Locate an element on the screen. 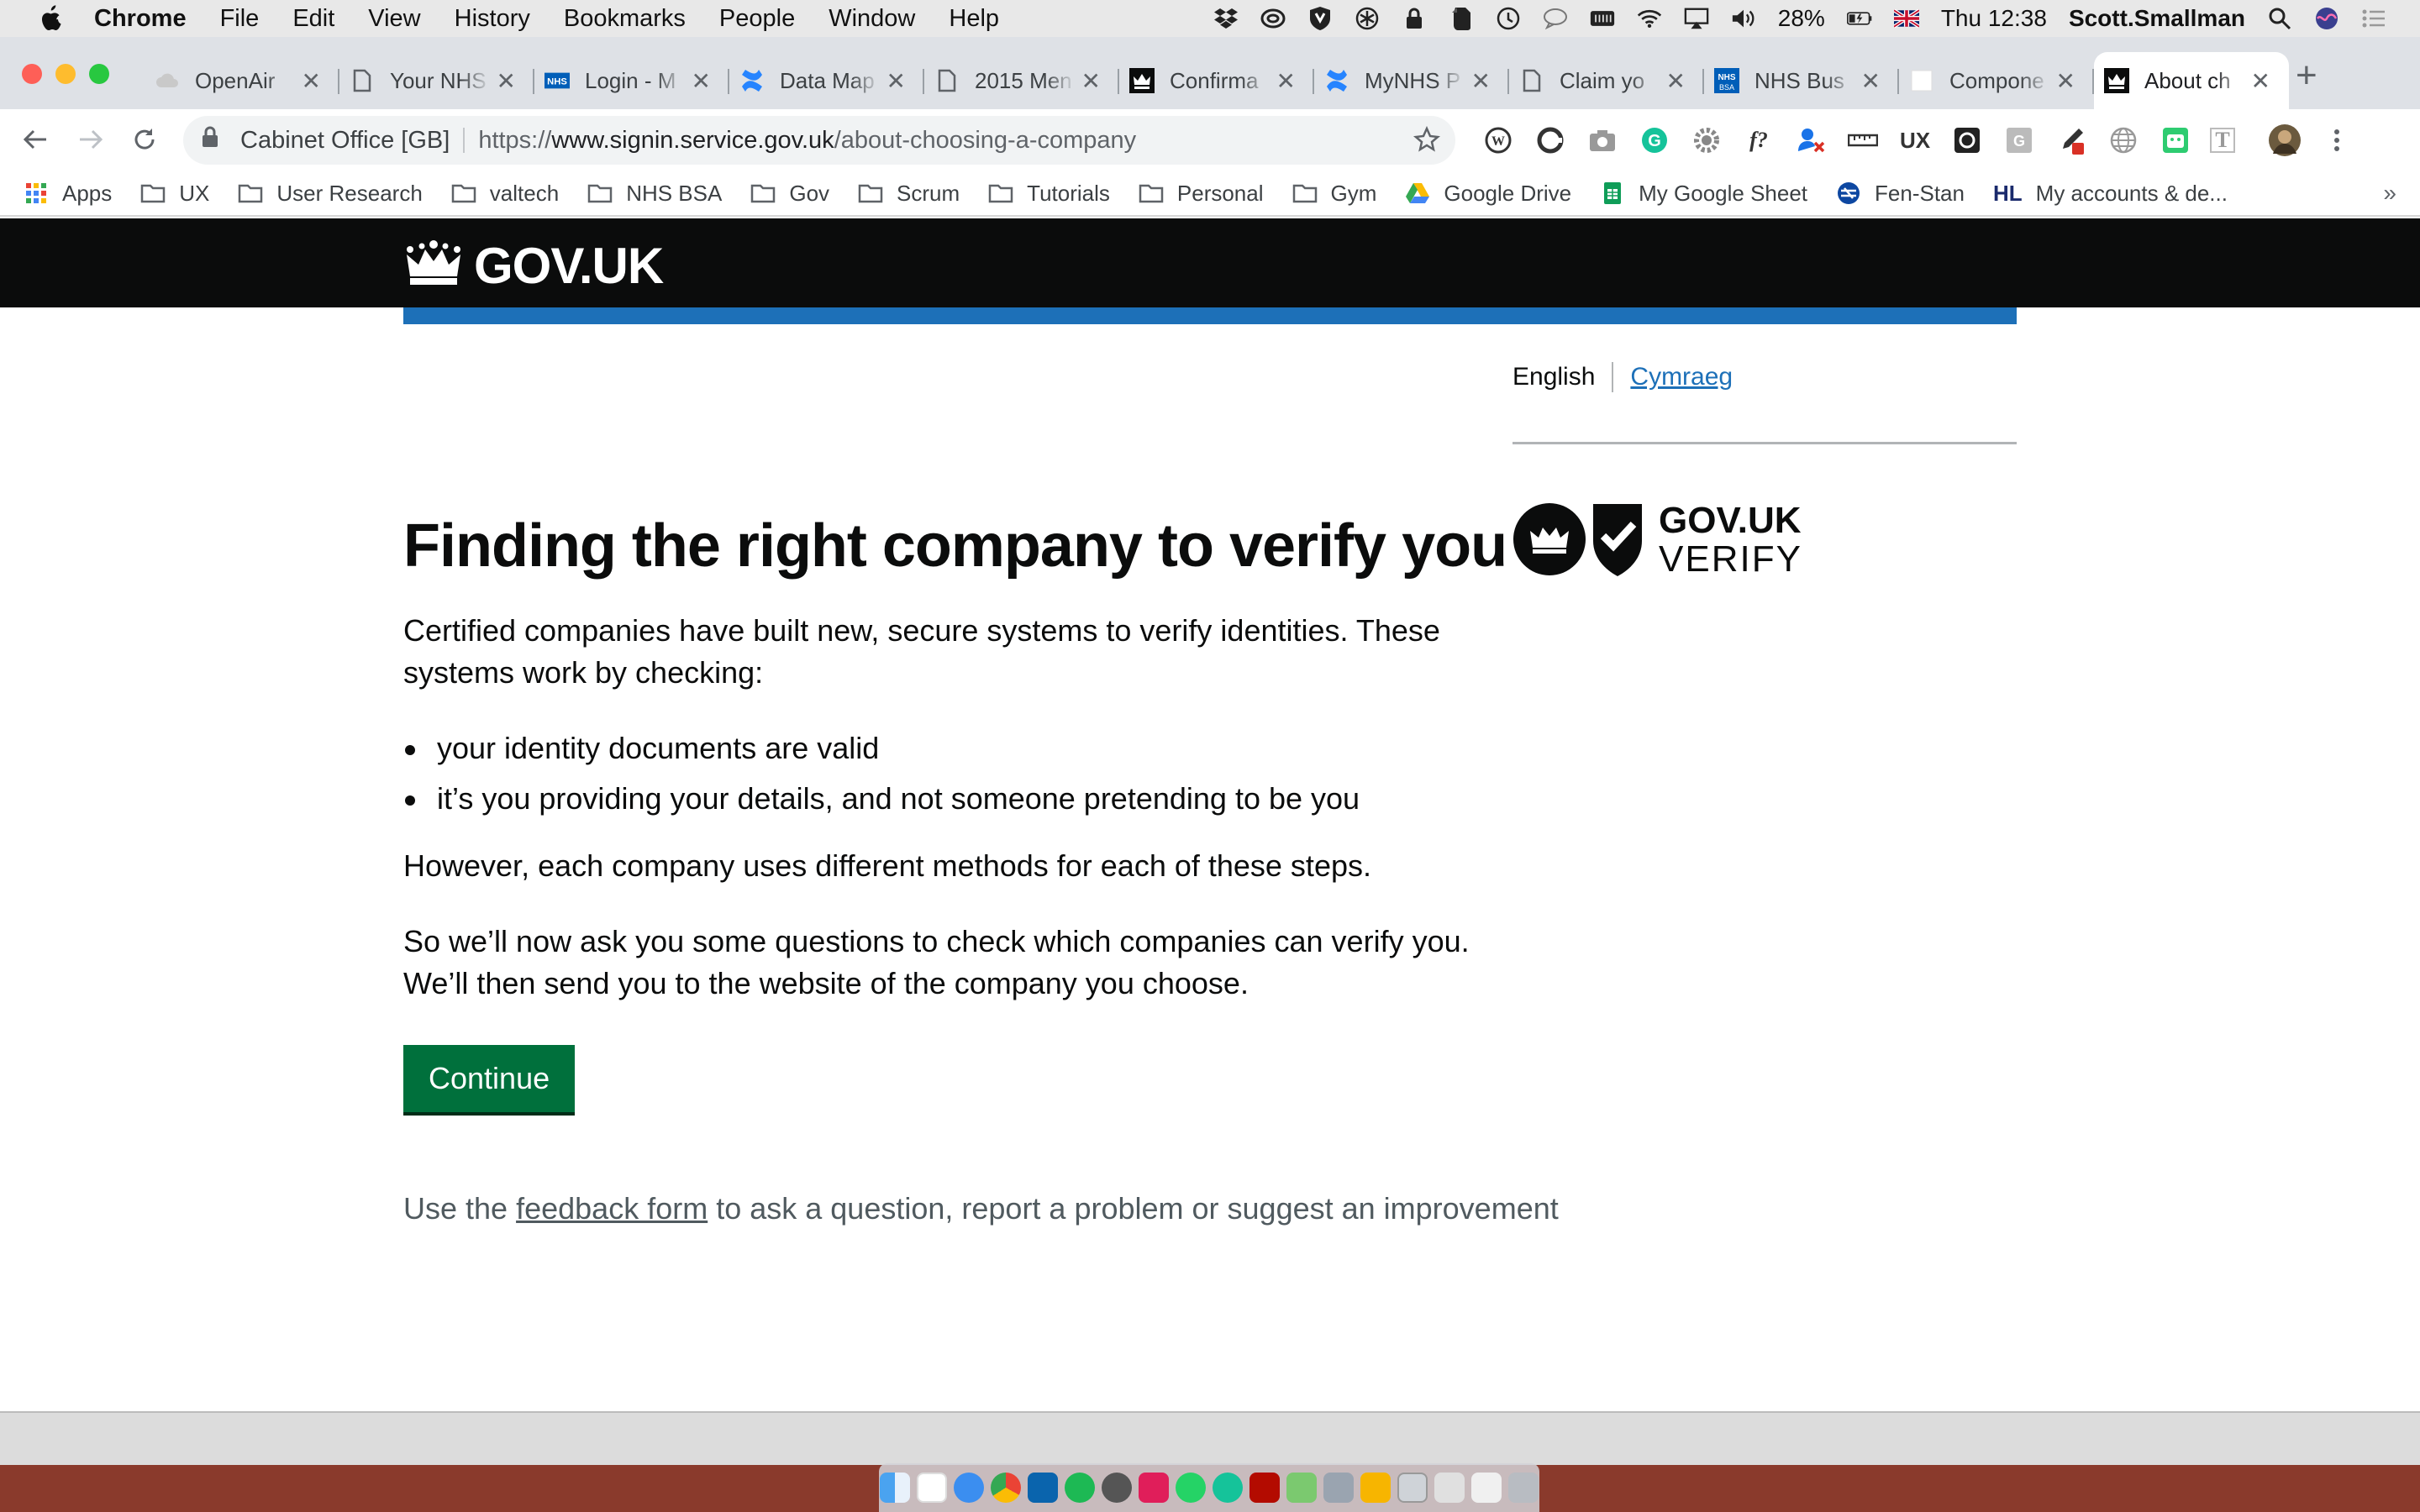 The width and height of the screenshot is (2420, 1512). apple-configurator-icon is located at coordinates (1301, 1488).